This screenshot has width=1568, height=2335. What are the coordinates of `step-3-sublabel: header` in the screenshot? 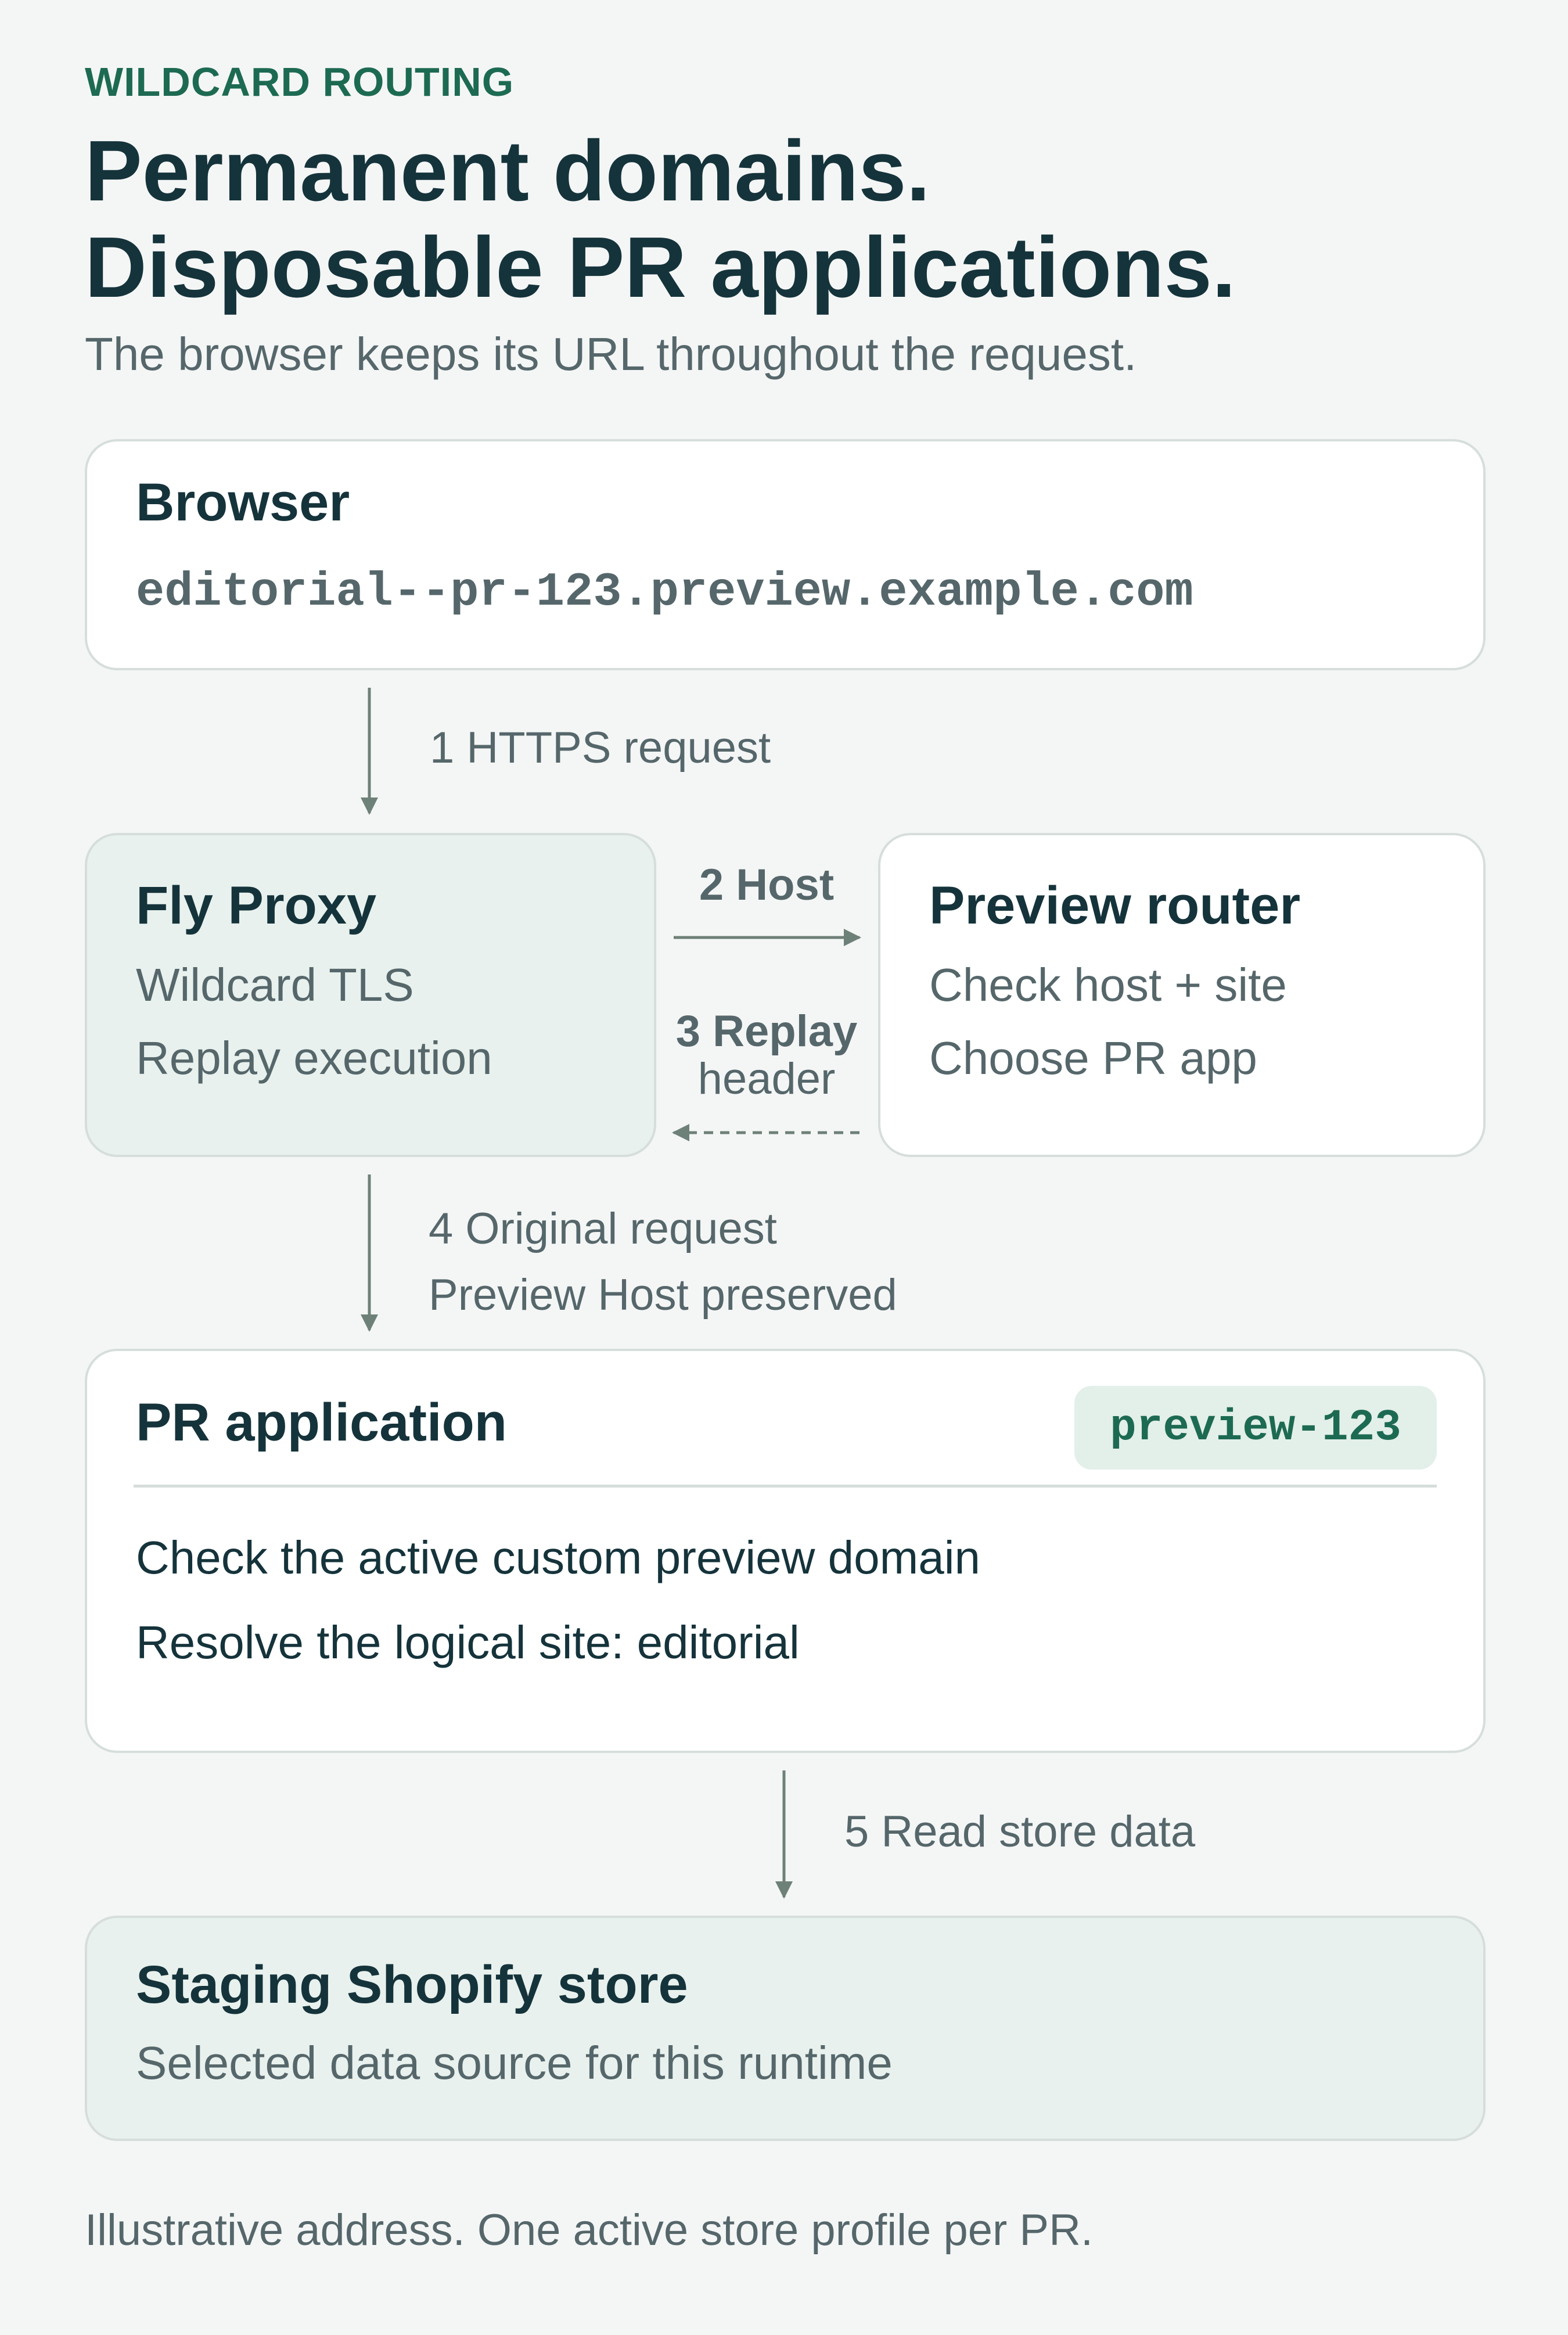 It's located at (766, 1079).